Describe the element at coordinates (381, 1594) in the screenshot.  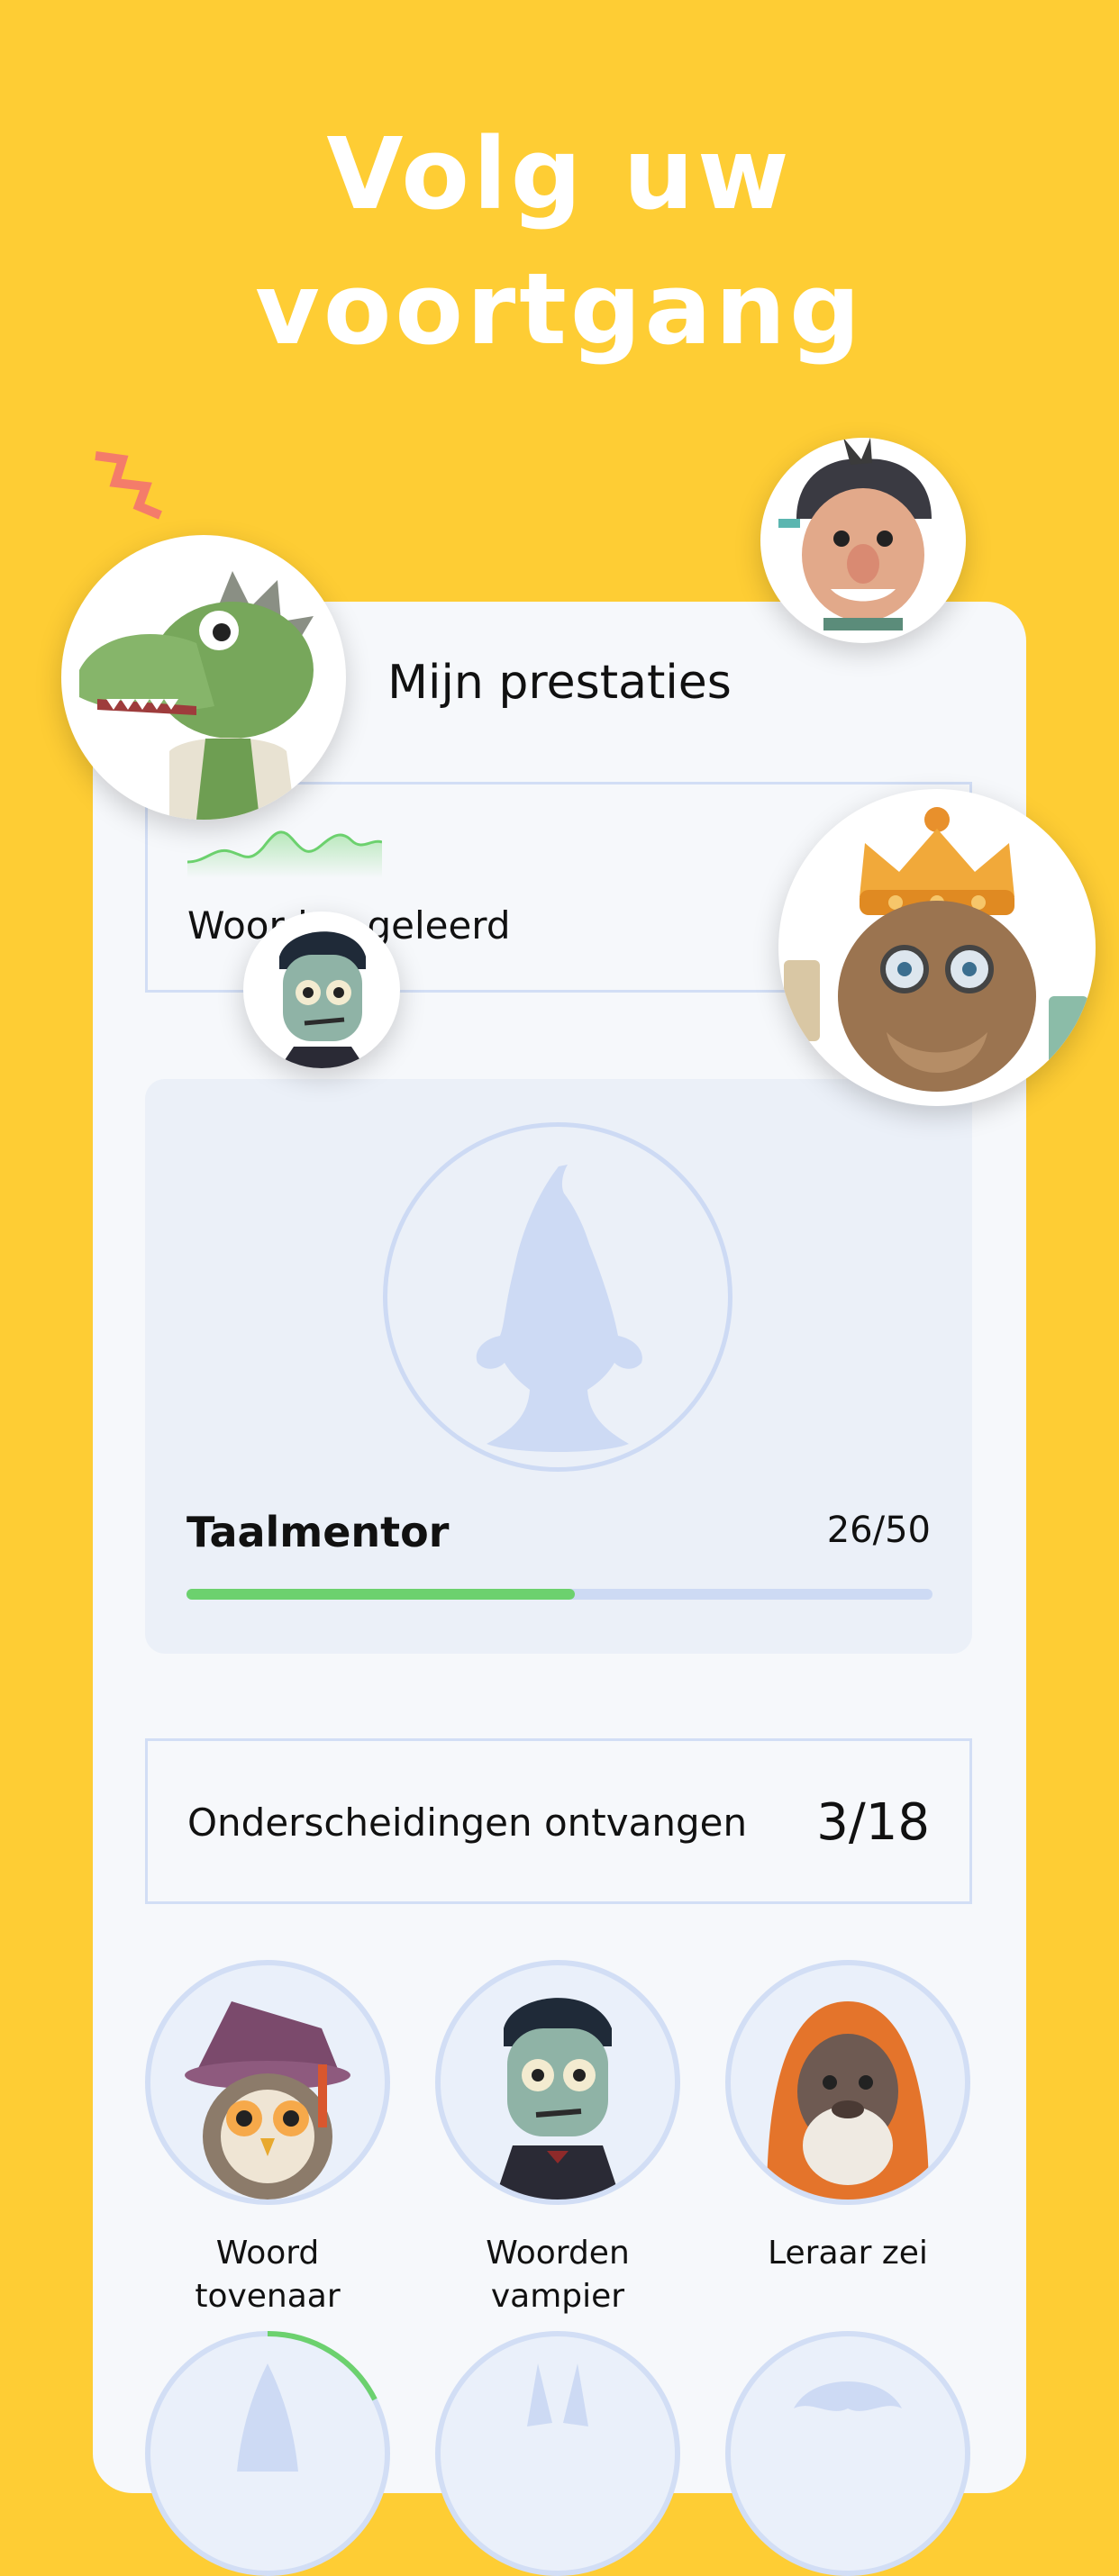
I see `mentor-progress-fill` at that location.